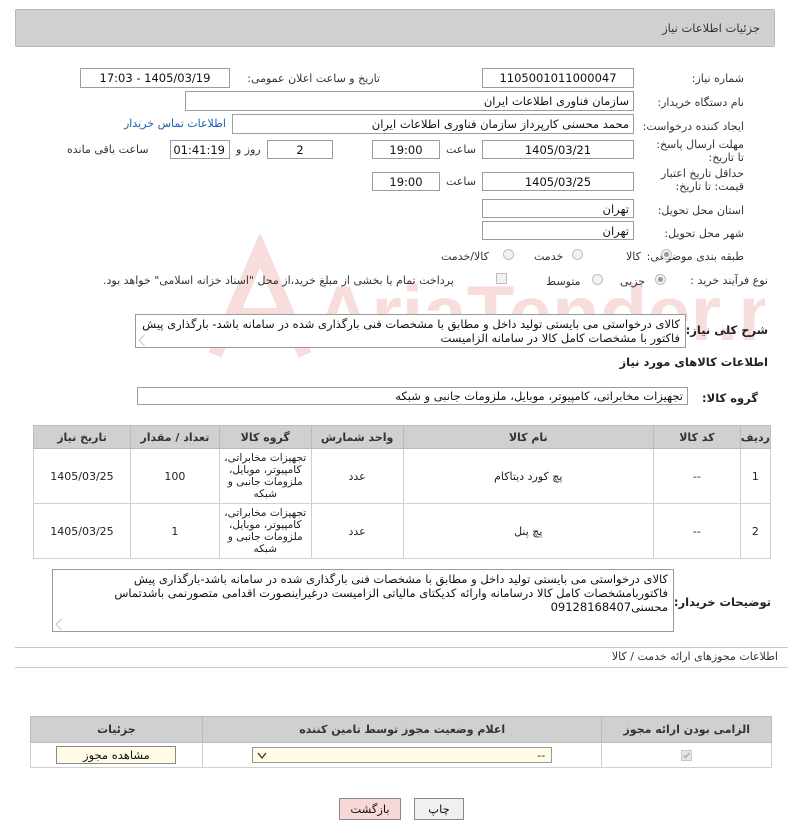 This screenshot has width=788, height=835. What do you see at coordinates (528, 531) in the screenshot?
I see `cell-name: پچ پنل` at bounding box center [528, 531].